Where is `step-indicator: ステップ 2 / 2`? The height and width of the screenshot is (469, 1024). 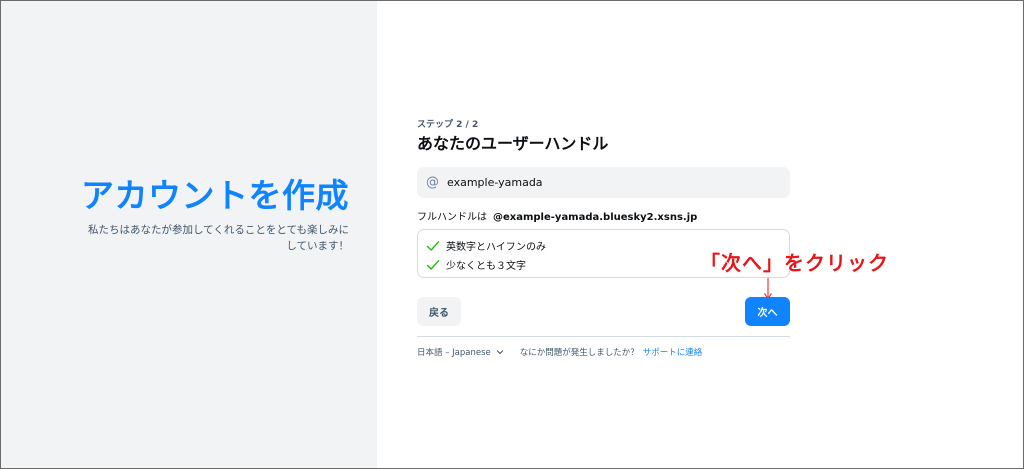
step-indicator: ステップ 2 / 2 is located at coordinates (448, 125).